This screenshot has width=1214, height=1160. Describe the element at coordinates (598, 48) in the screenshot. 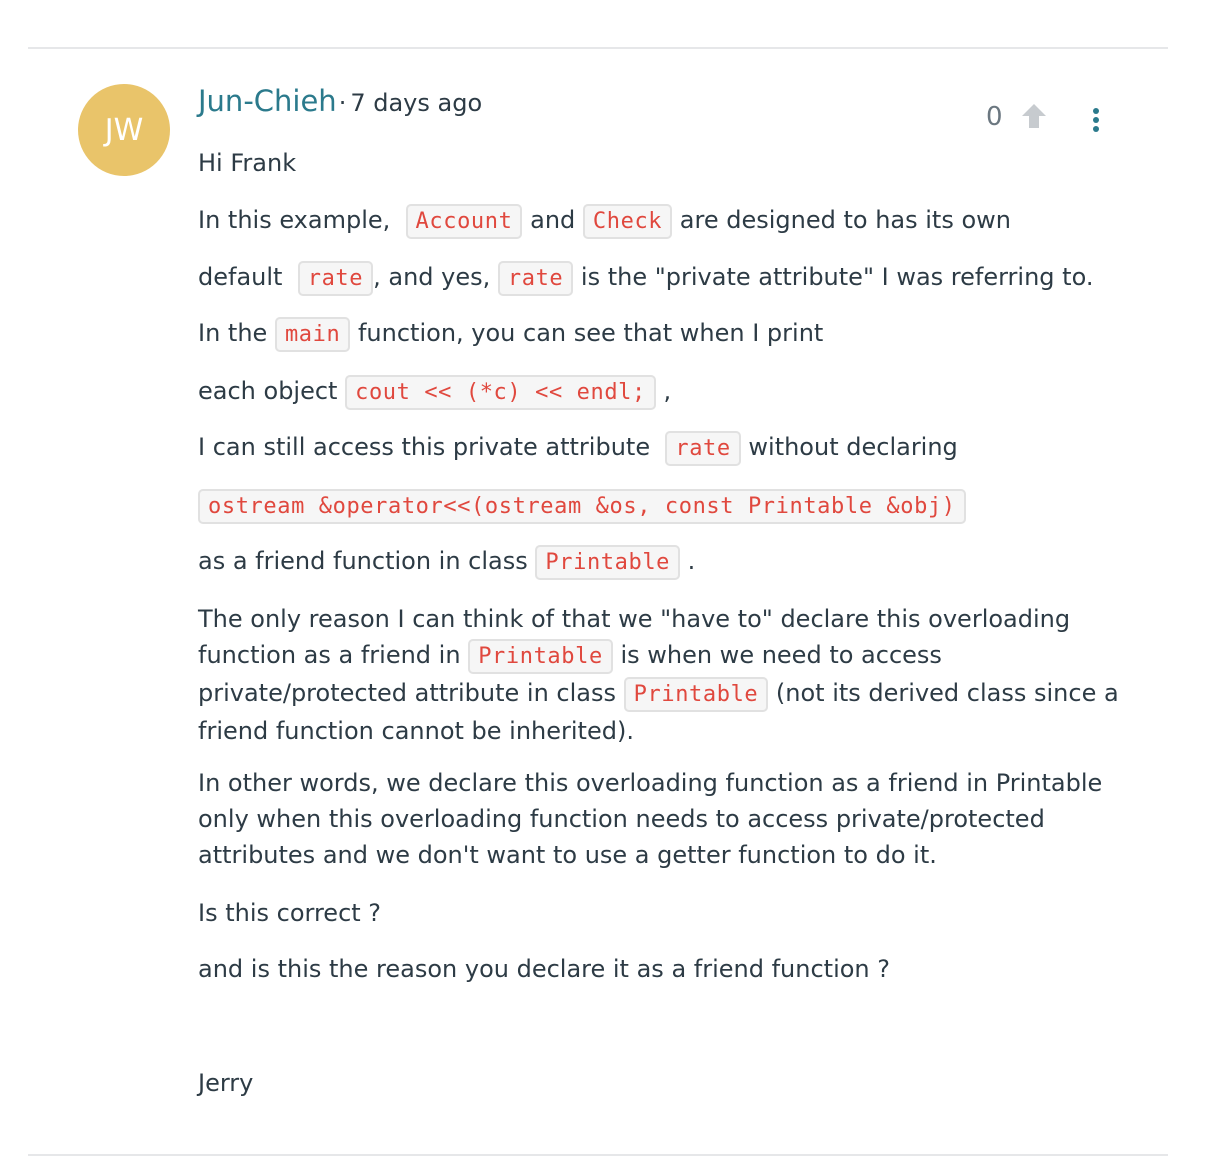

I see `top-divider` at that location.